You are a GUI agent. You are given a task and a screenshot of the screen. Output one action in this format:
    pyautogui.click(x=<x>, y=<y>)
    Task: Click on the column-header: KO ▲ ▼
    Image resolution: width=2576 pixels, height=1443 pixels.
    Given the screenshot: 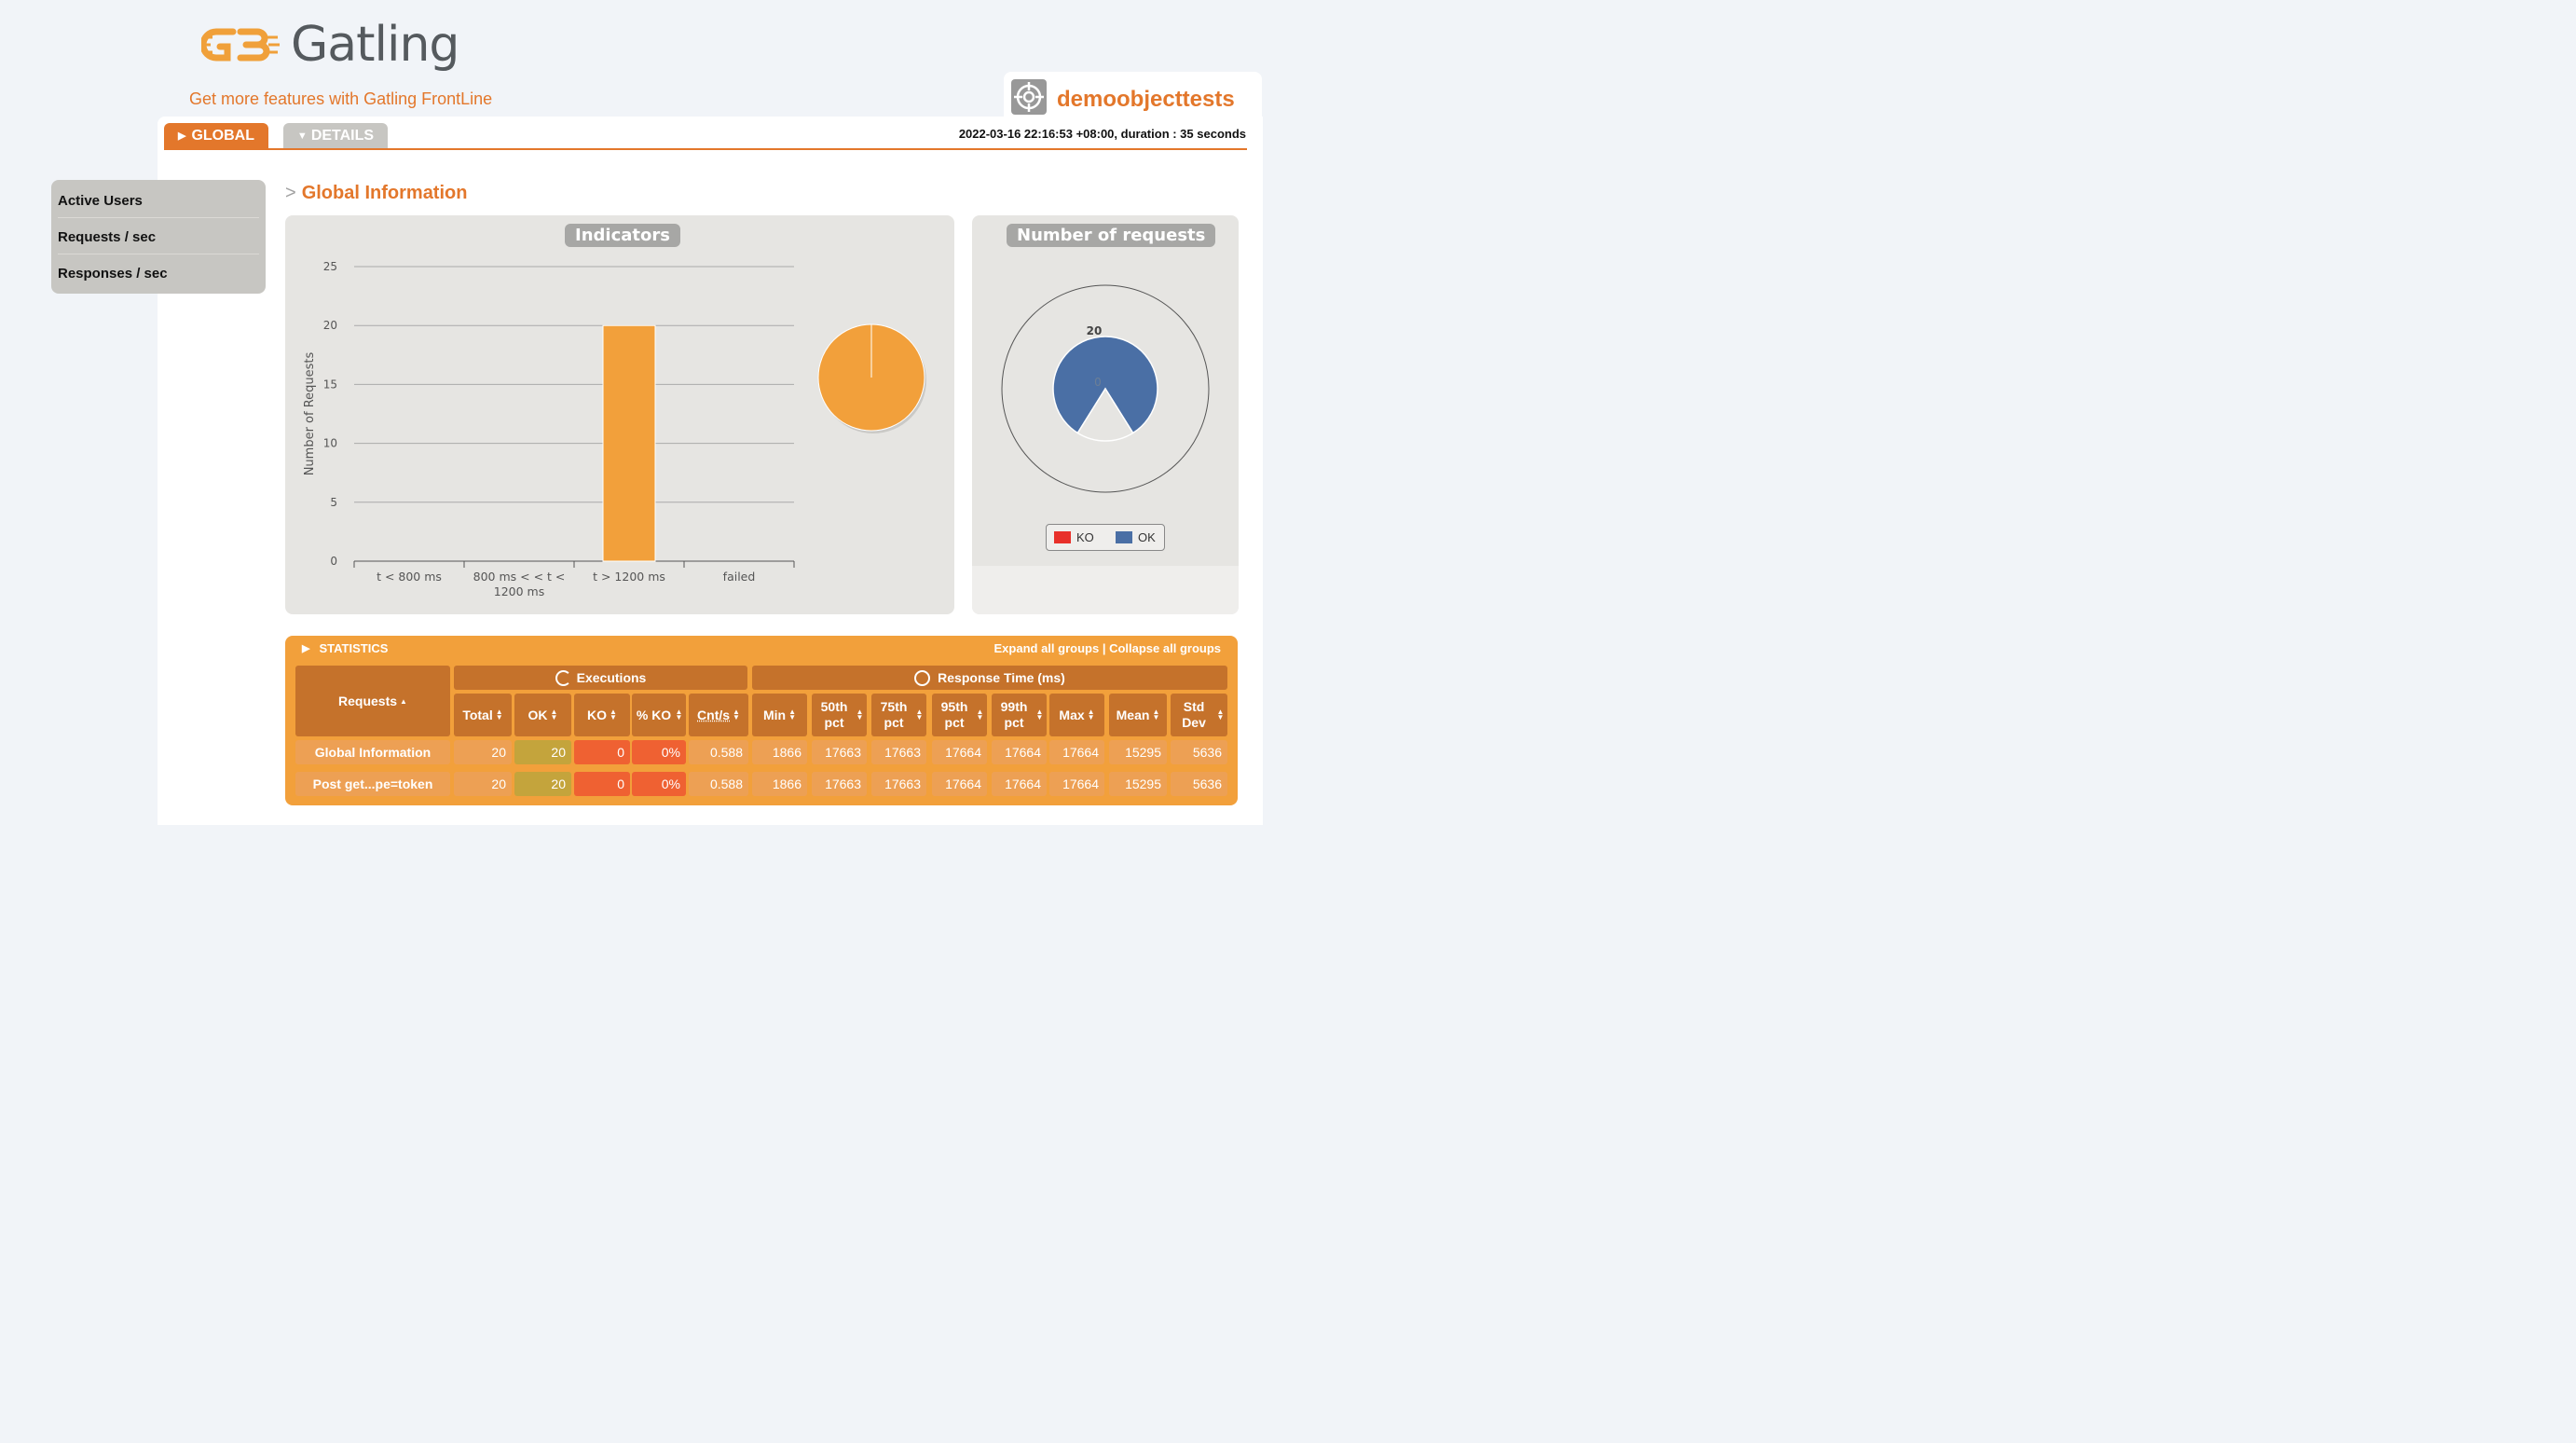 What is the action you would take?
    pyautogui.click(x=602, y=715)
    